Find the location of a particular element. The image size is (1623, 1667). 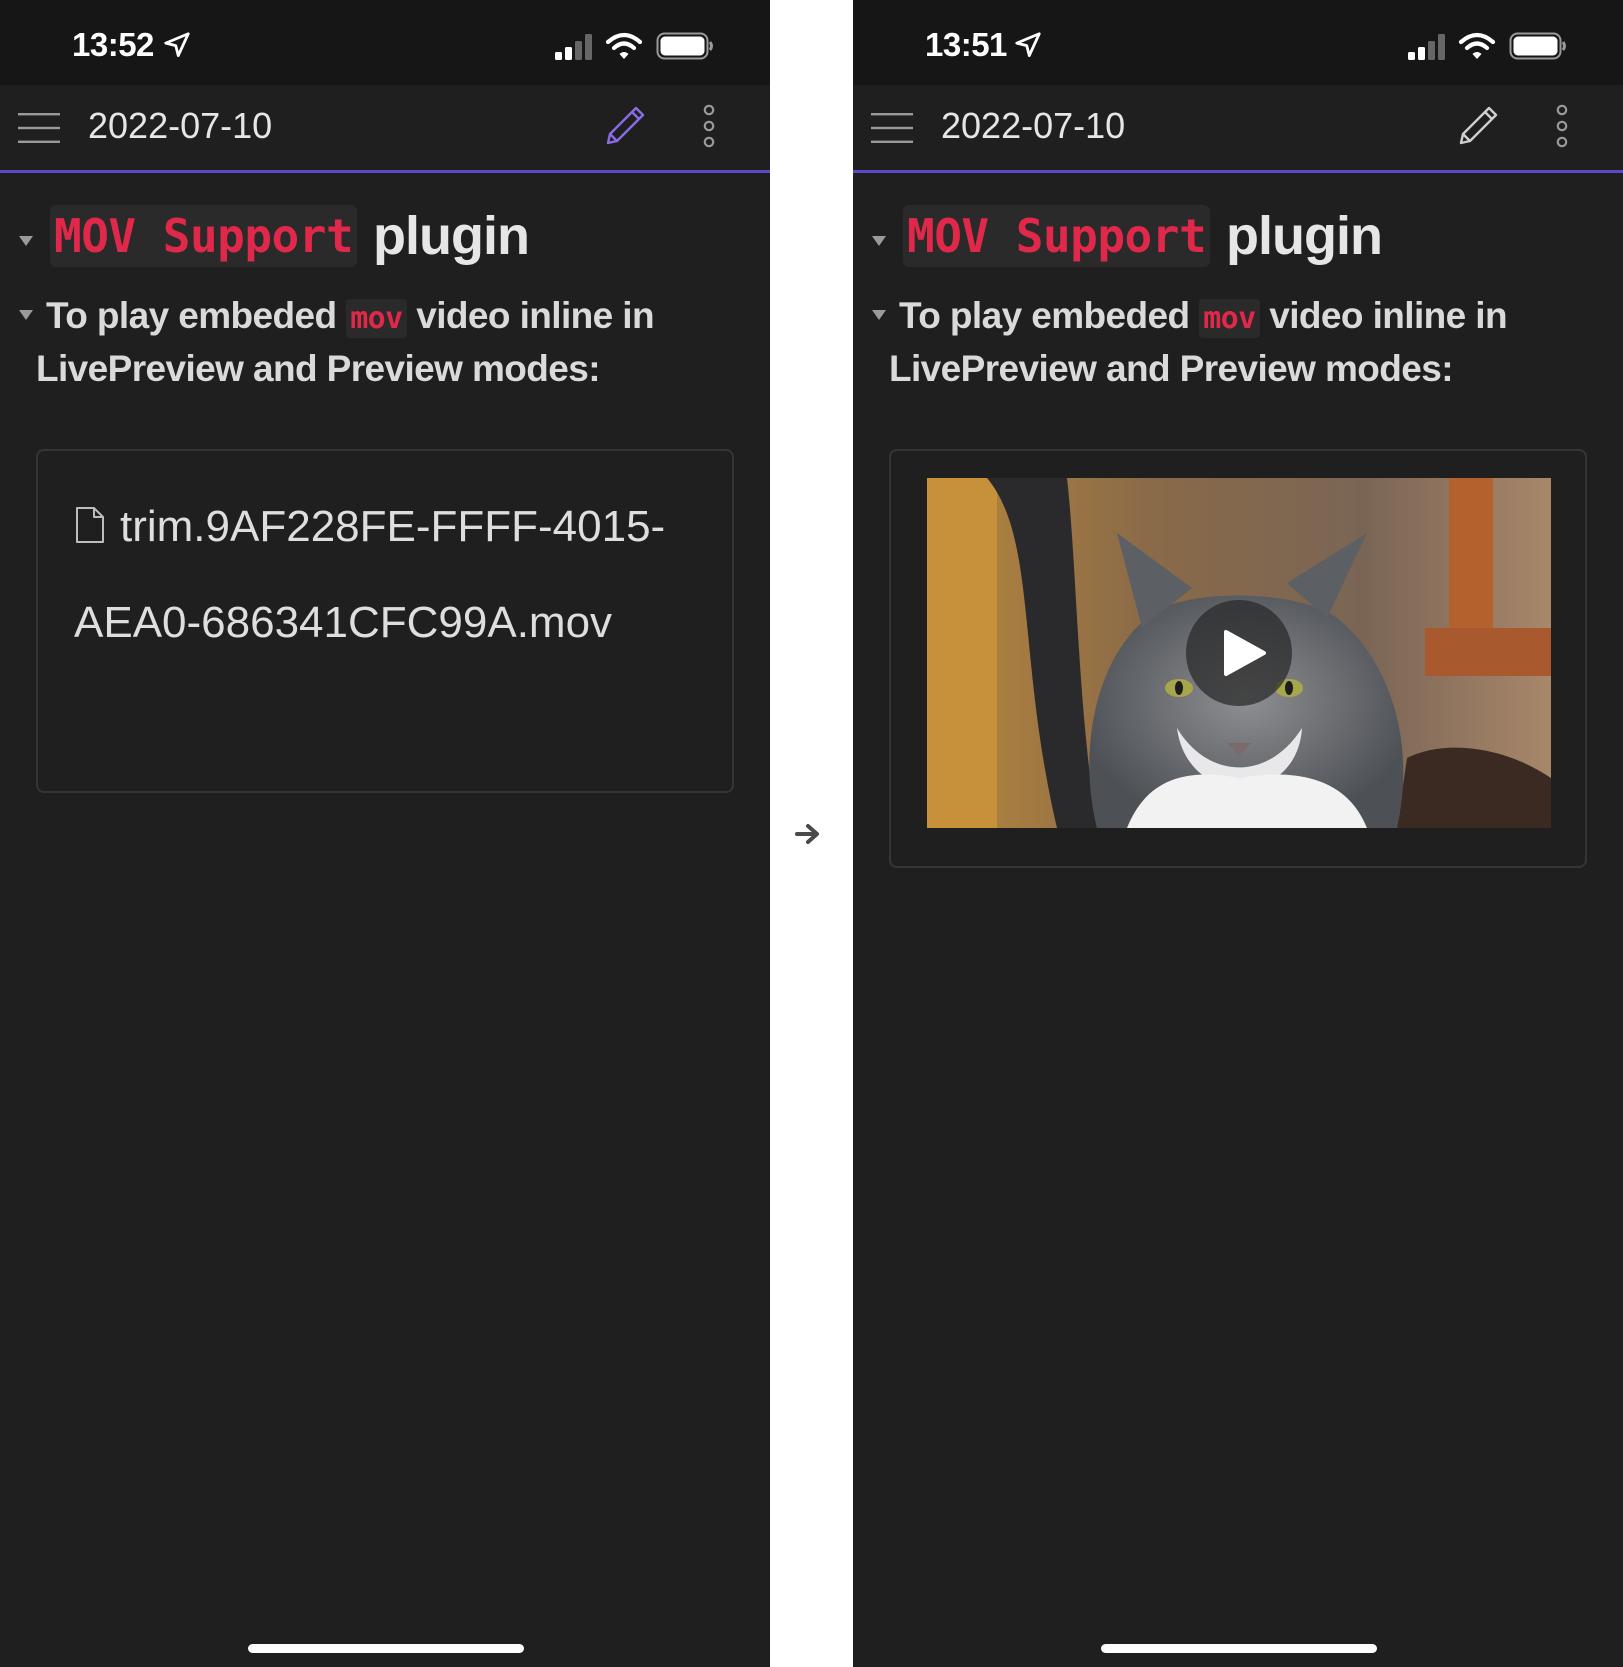

embed-video-box is located at coordinates (1238, 658).